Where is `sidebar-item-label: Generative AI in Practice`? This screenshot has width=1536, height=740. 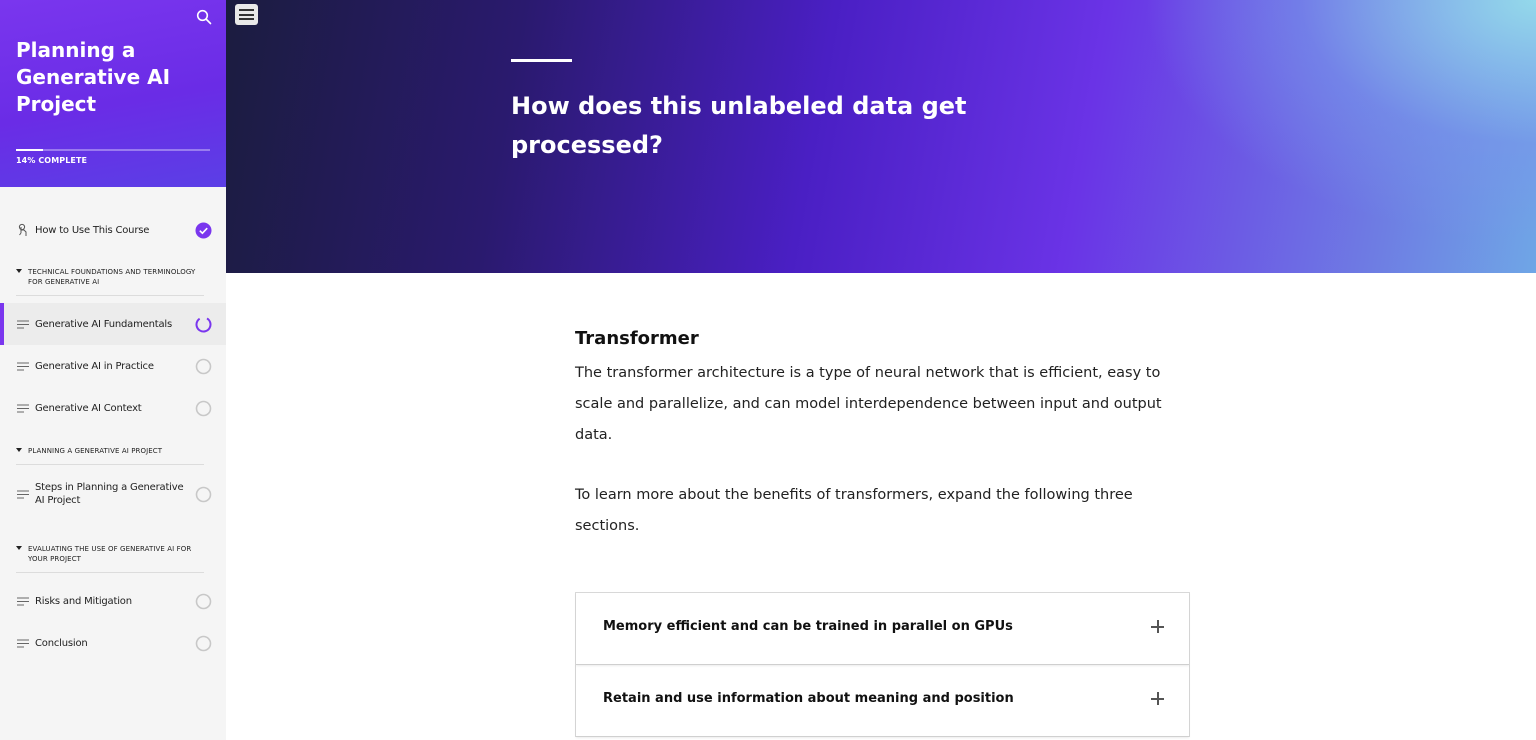
sidebar-item-label: Generative AI in Practice is located at coordinates (94, 366).